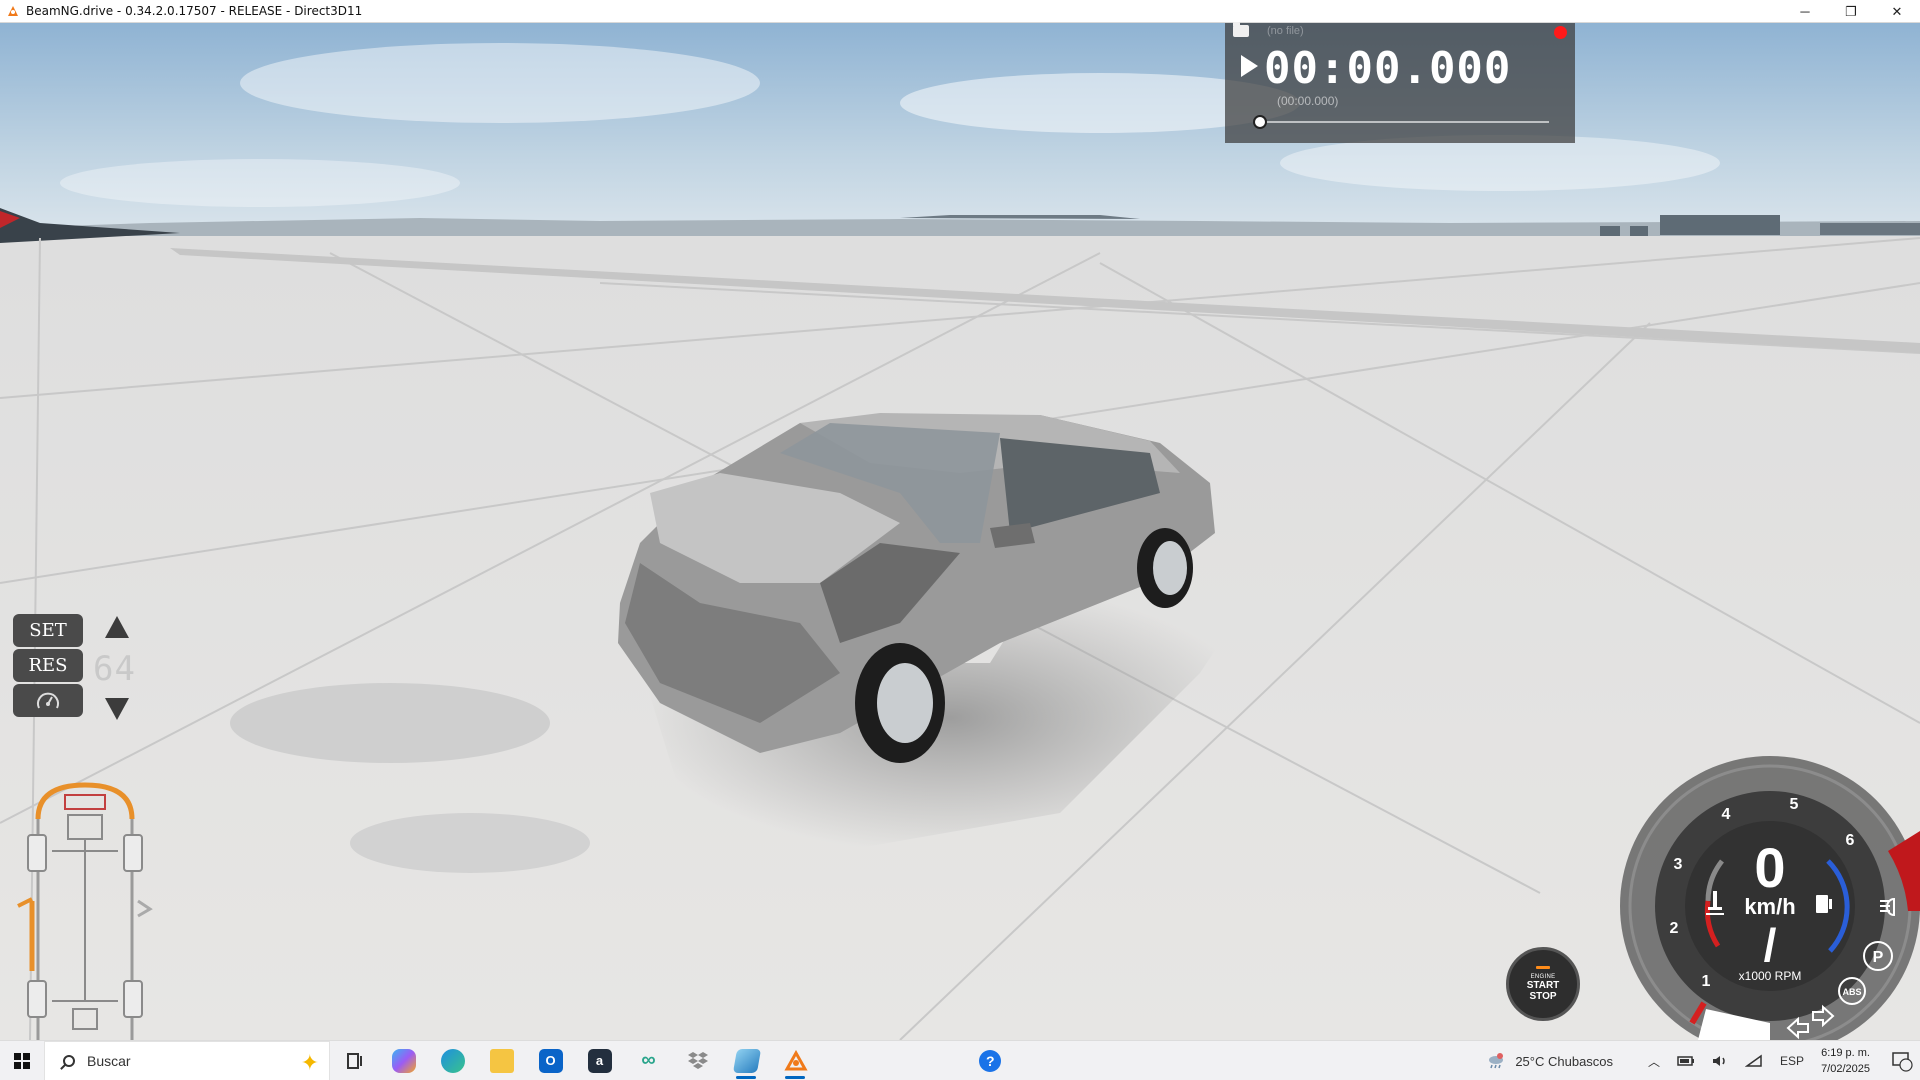 Image resolution: width=1920 pixels, height=1080 pixels. Describe the element at coordinates (114, 669) in the screenshot. I see `cruise-speed-value: 64` at that location.